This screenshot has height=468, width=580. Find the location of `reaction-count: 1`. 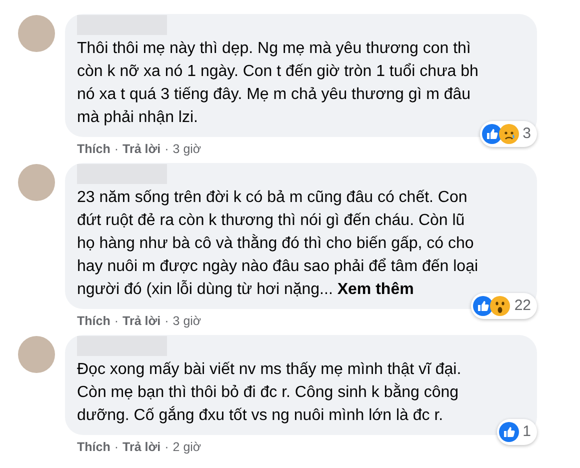

reaction-count: 1 is located at coordinates (526, 432).